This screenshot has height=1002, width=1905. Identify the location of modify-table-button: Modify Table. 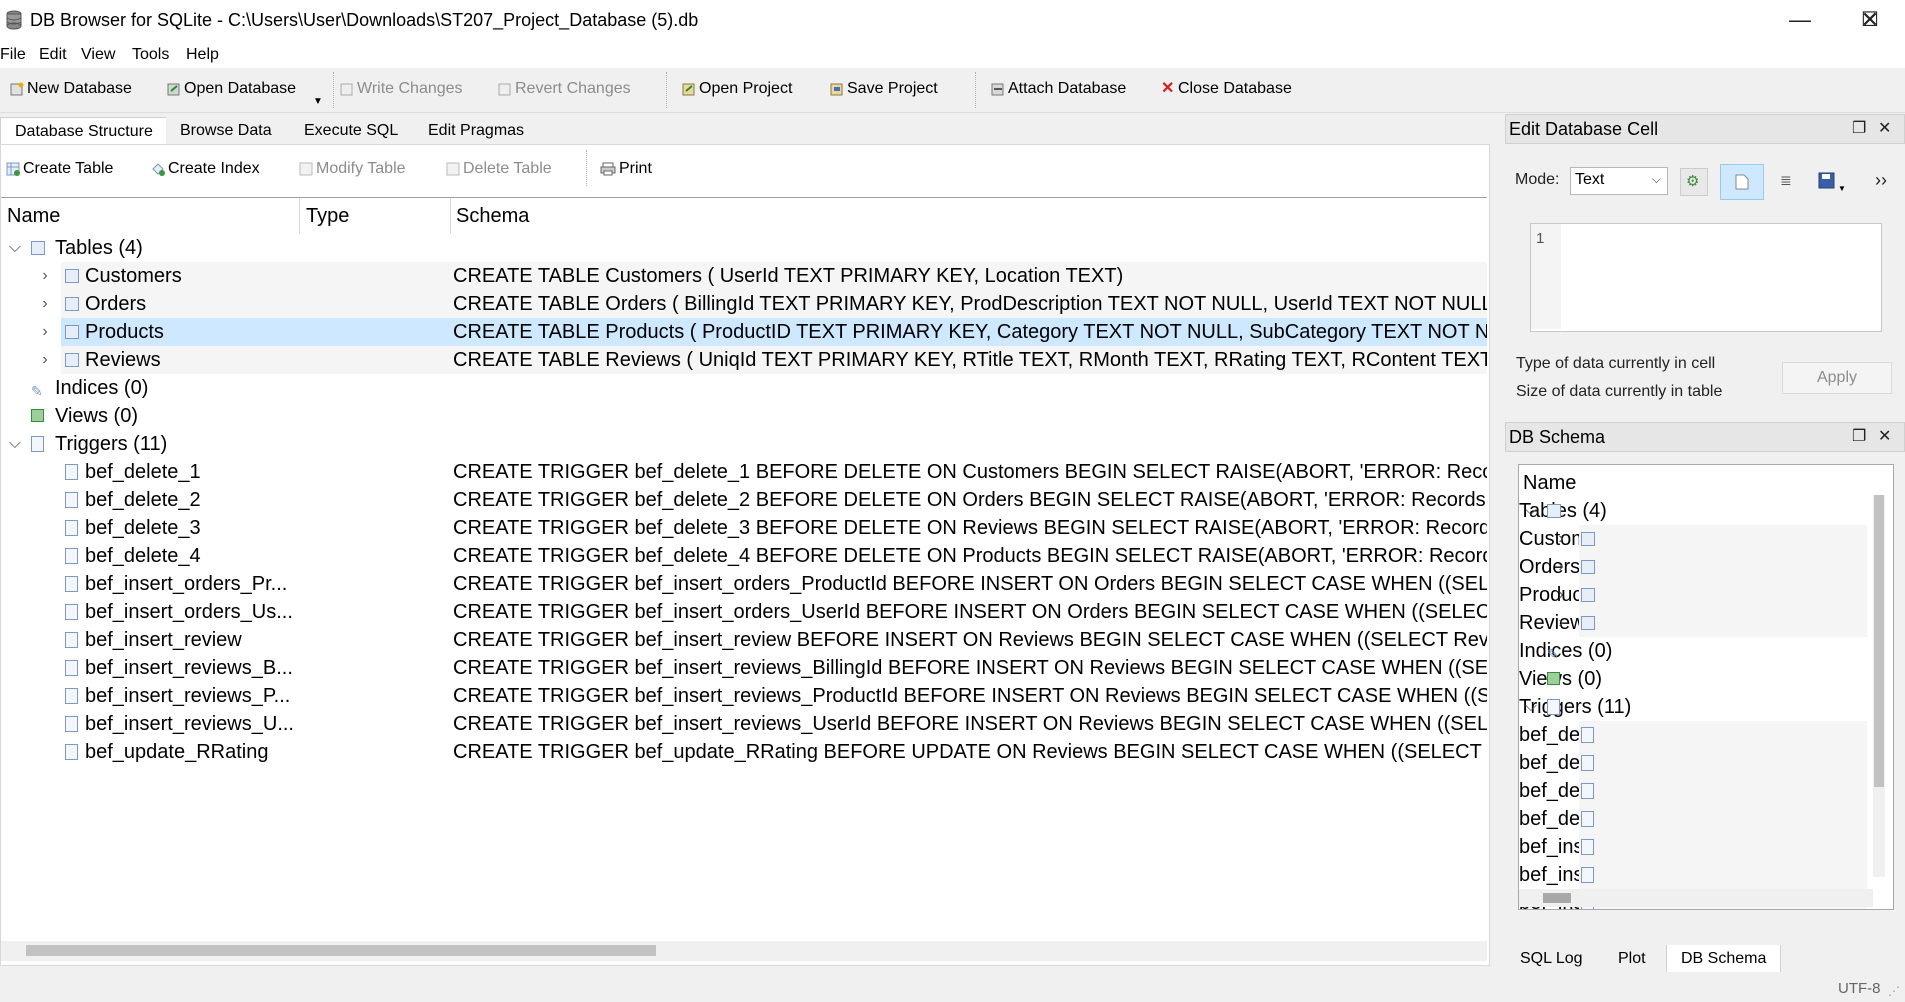
(352, 169).